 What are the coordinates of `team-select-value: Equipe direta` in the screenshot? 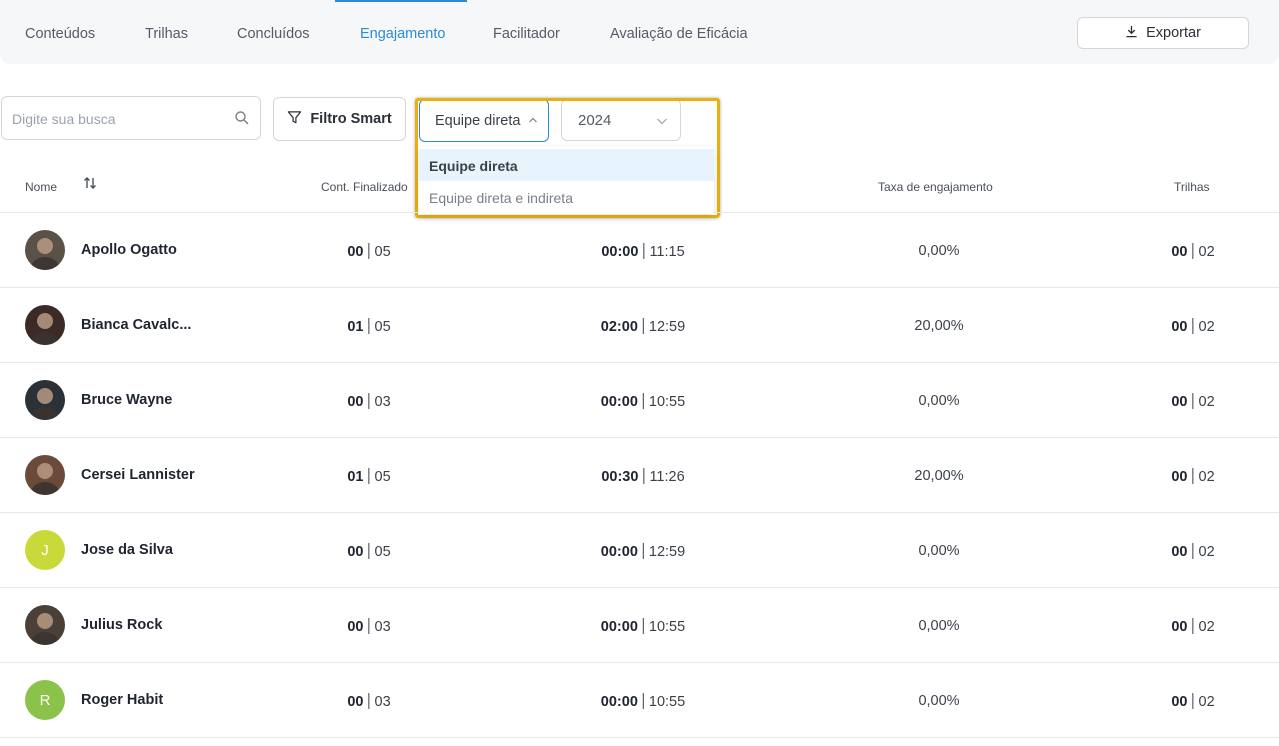 It's located at (478, 120).